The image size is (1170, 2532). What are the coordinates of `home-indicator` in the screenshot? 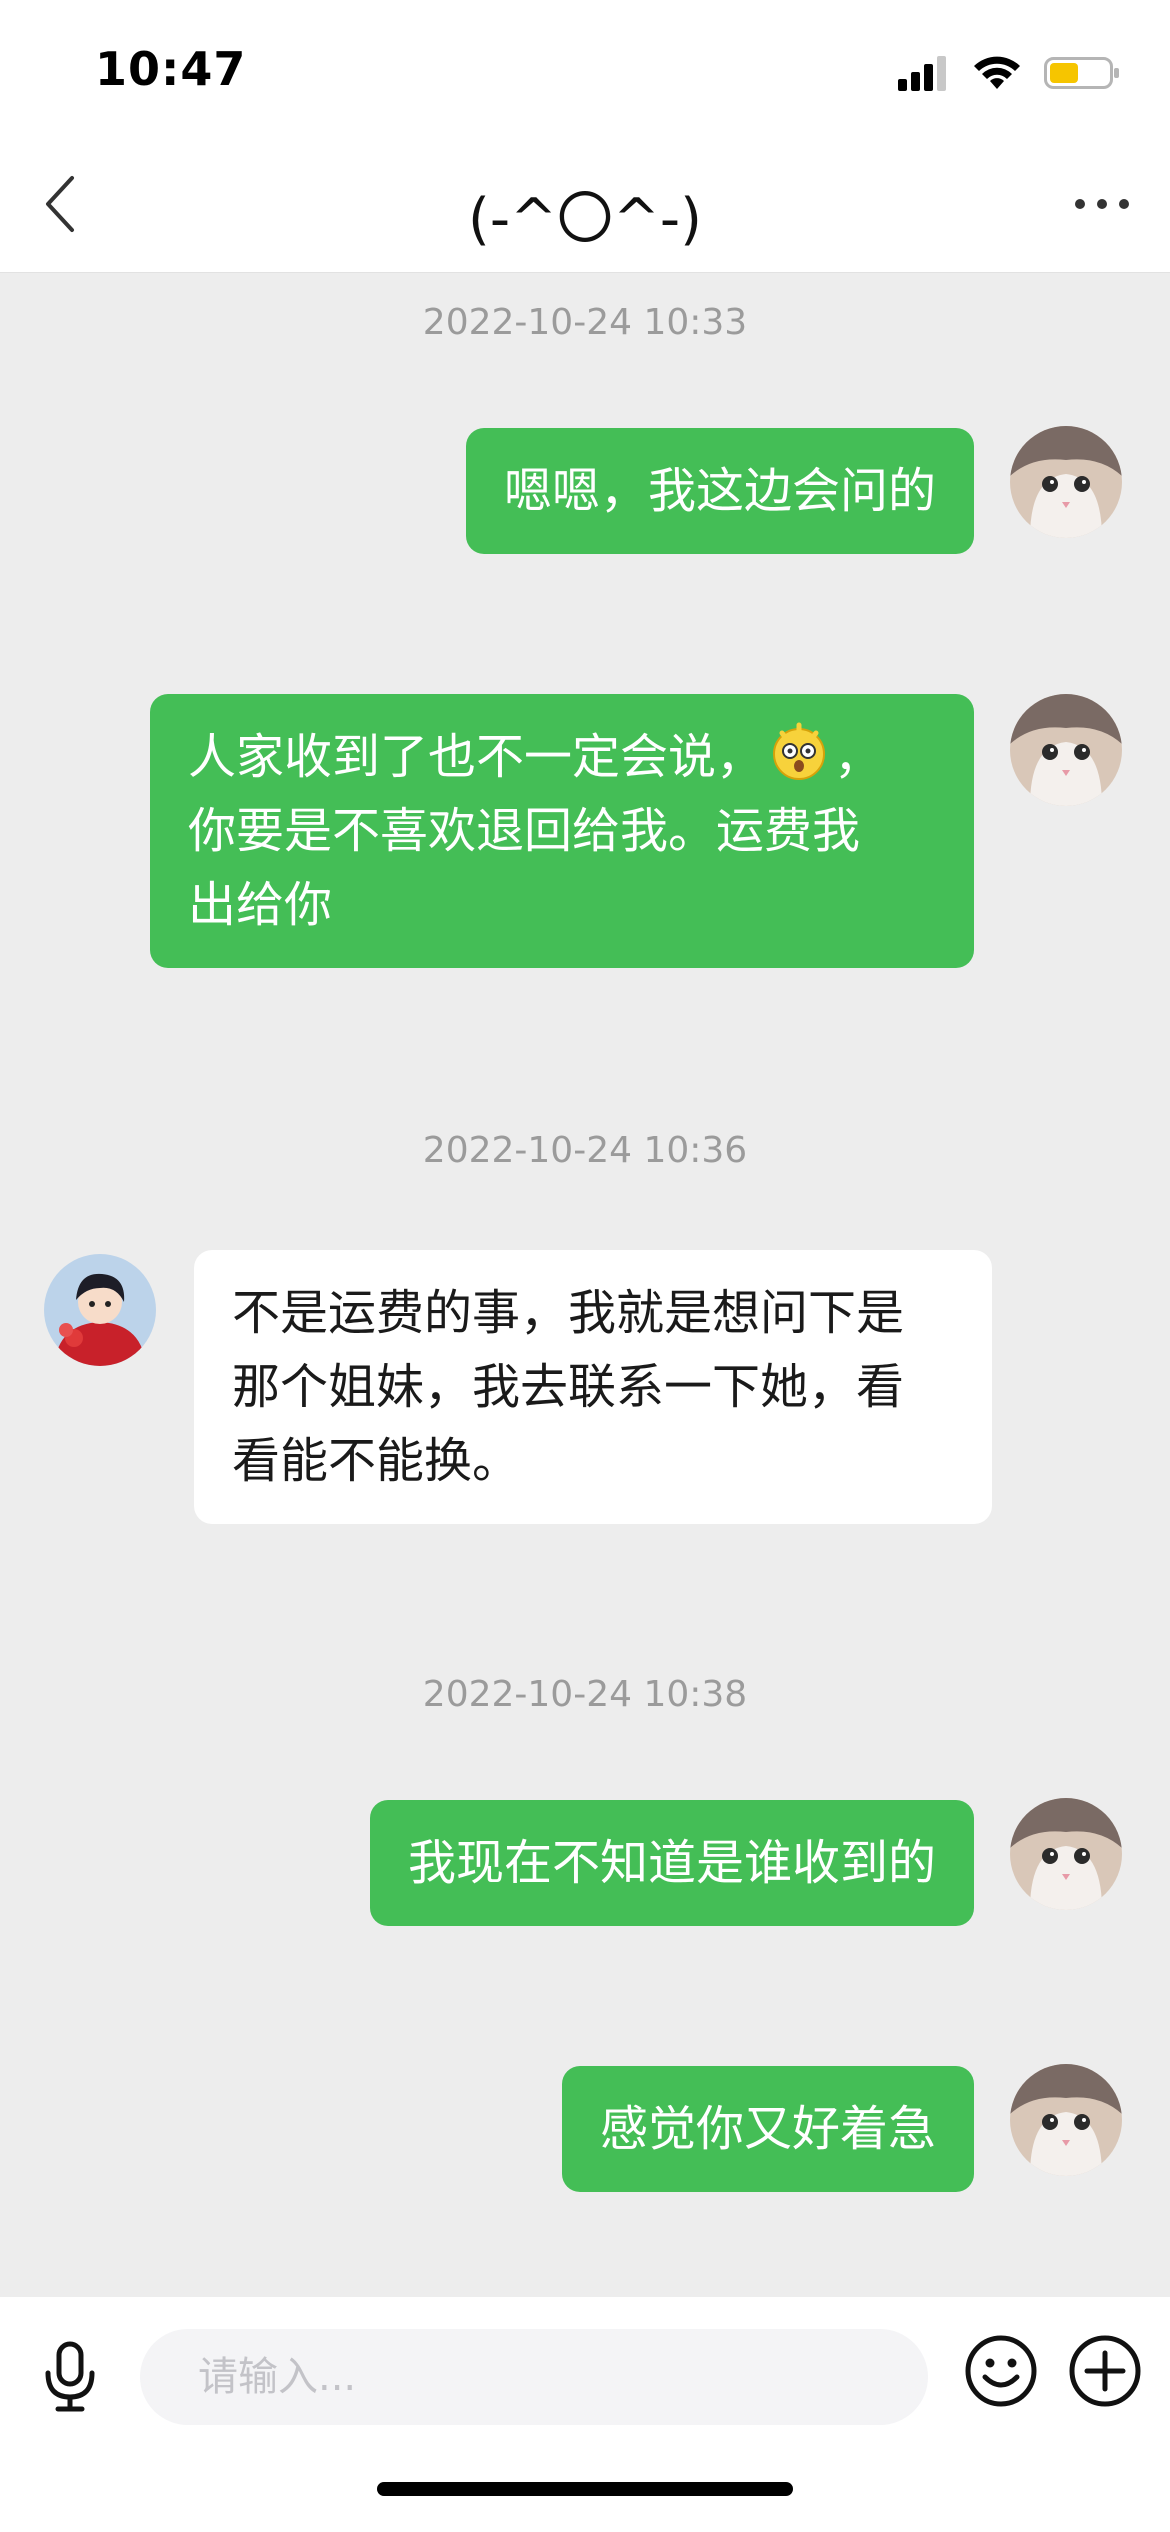 It's located at (585, 2489).